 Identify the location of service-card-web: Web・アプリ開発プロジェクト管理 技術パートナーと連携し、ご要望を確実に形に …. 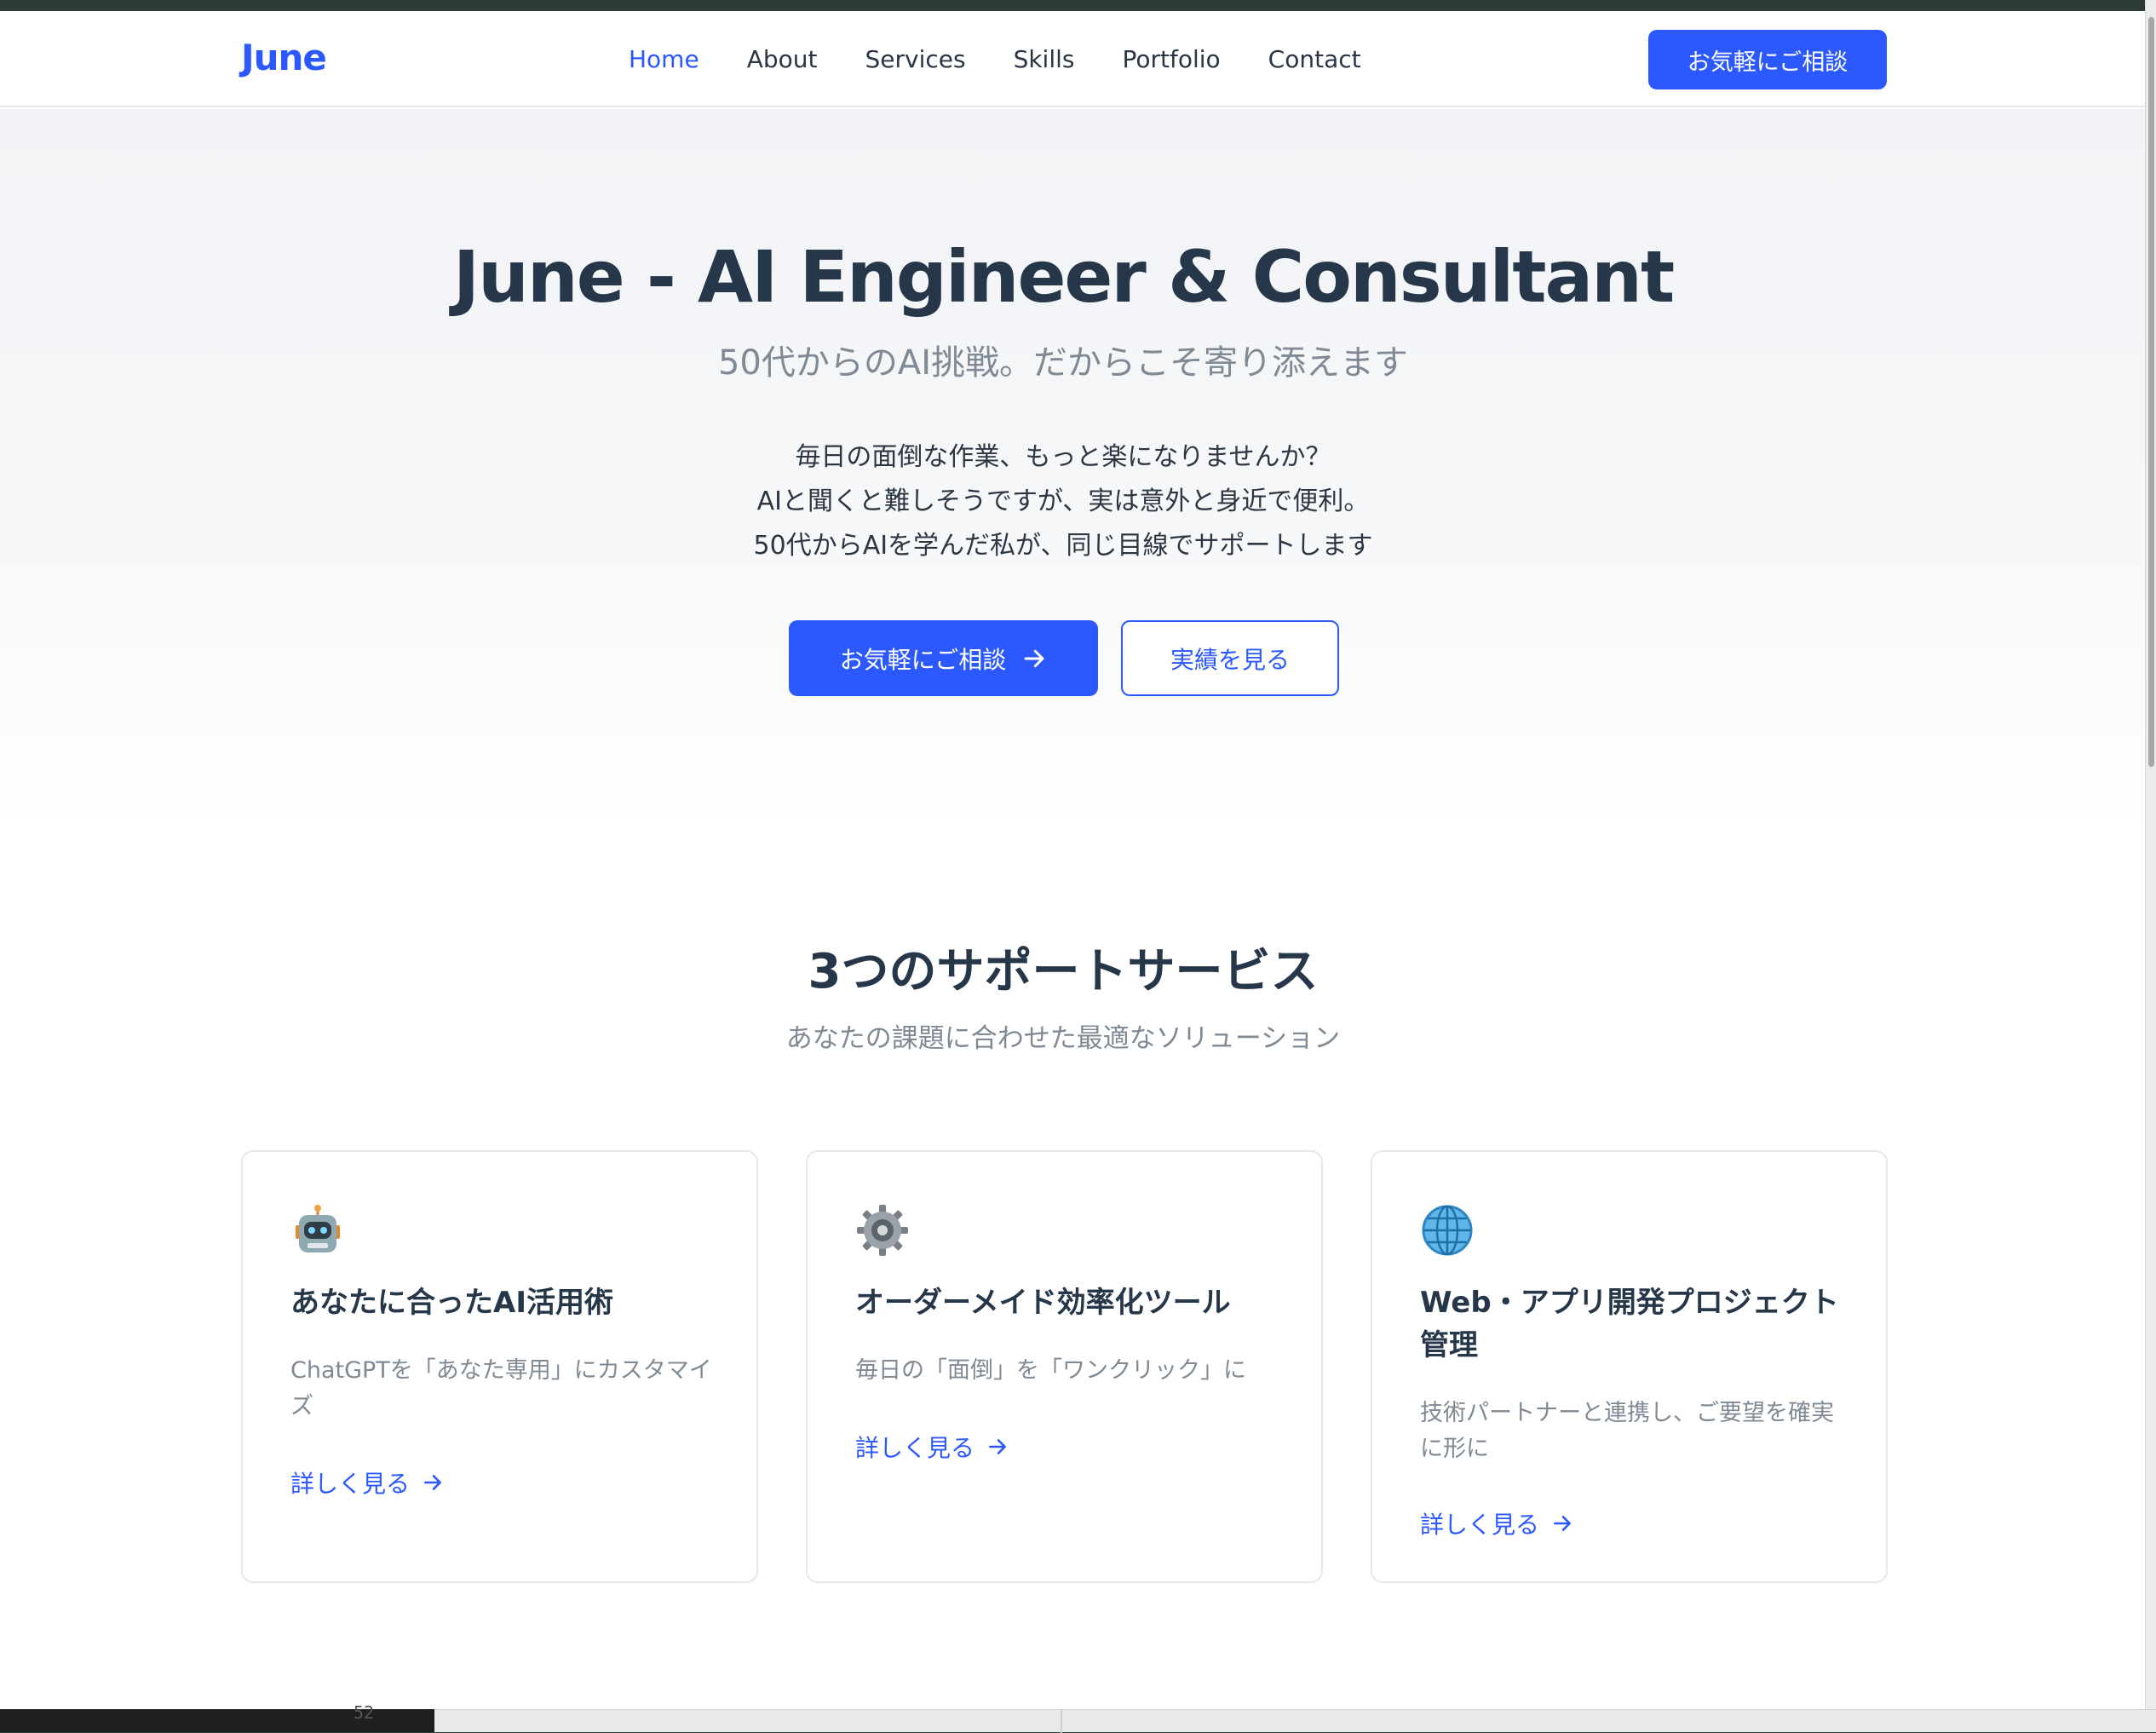
(1629, 1366).